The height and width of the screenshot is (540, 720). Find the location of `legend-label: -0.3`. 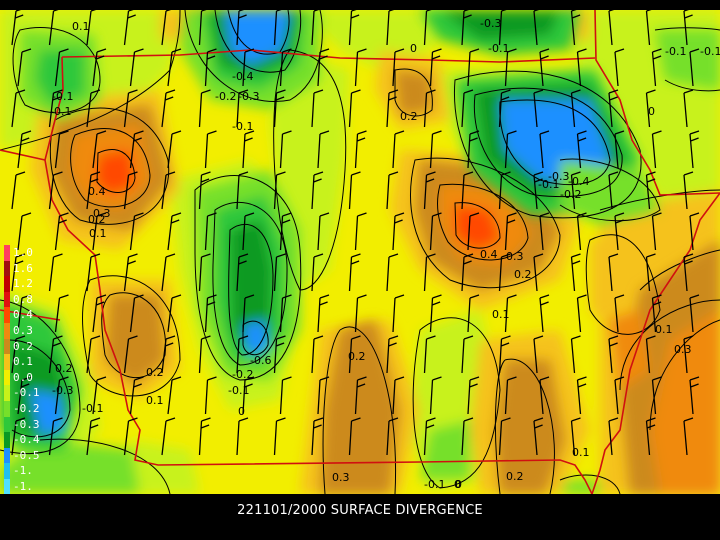

legend-label: -0.3 is located at coordinates (26, 424).